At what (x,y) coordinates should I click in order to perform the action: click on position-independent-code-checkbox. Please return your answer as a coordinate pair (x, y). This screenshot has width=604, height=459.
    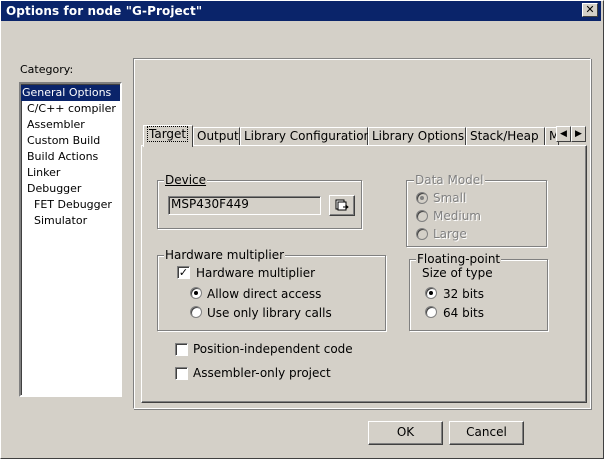
    Looking at the image, I should click on (181, 349).